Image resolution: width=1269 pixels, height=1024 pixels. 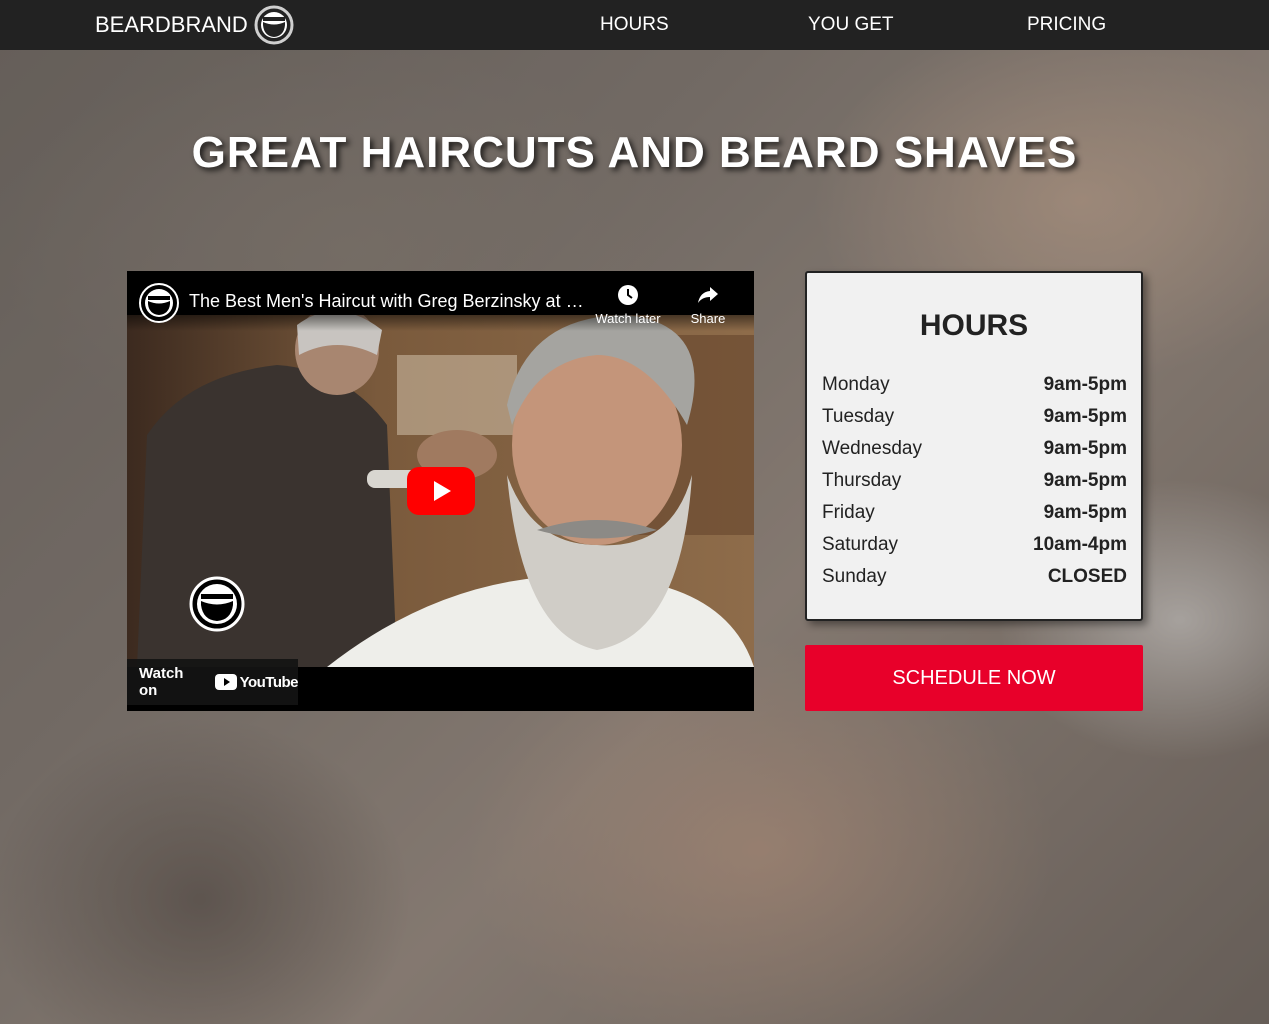 I want to click on hours-title: HOURS, so click(x=974, y=325).